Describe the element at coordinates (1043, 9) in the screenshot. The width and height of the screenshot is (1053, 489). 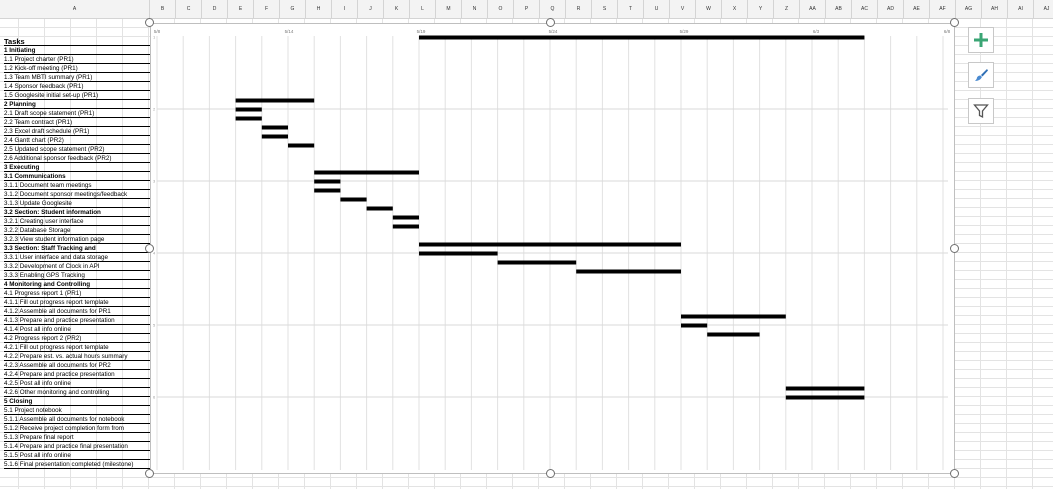
I see `column-header-aj: AJ` at that location.